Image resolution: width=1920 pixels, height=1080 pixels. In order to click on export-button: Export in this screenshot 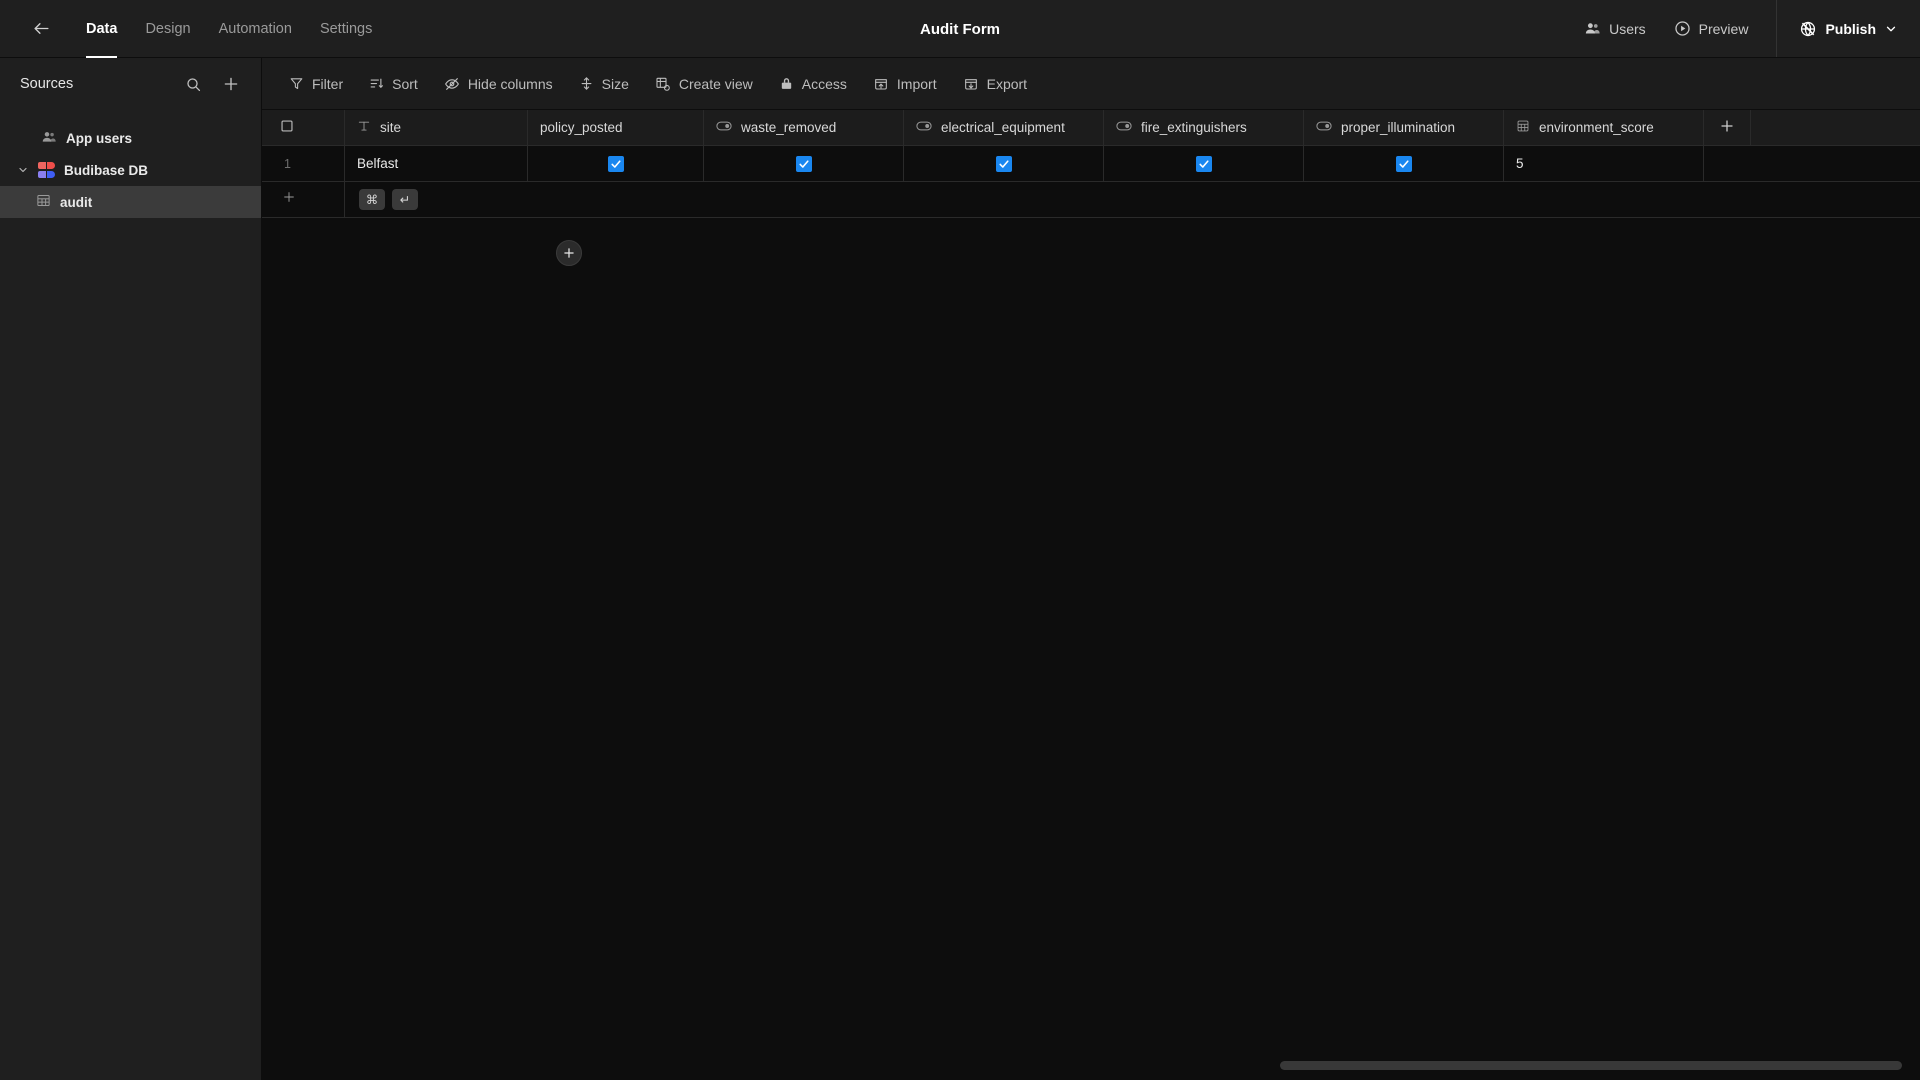, I will do `click(995, 84)`.